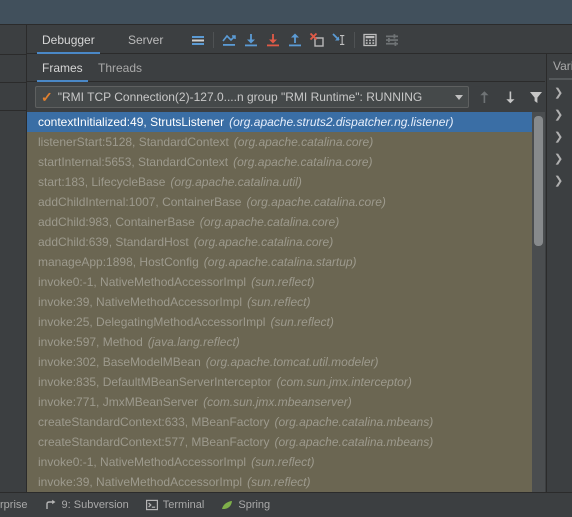 The width and height of the screenshot is (572, 517). I want to click on step-over-icon, so click(229, 39).